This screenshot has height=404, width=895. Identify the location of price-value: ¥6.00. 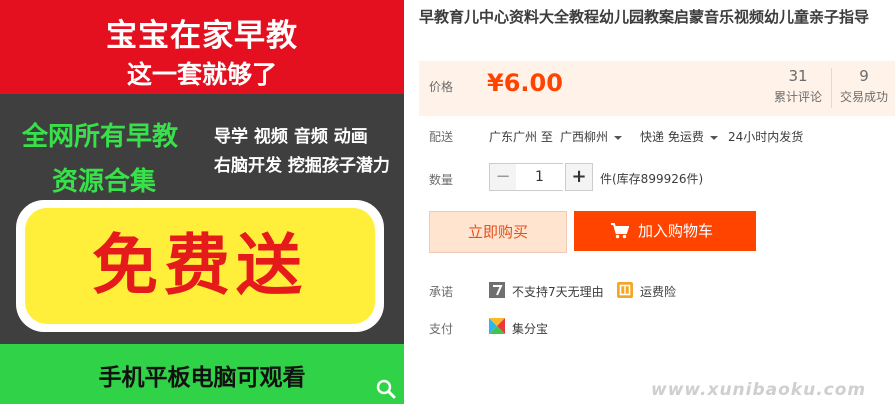
(525, 83).